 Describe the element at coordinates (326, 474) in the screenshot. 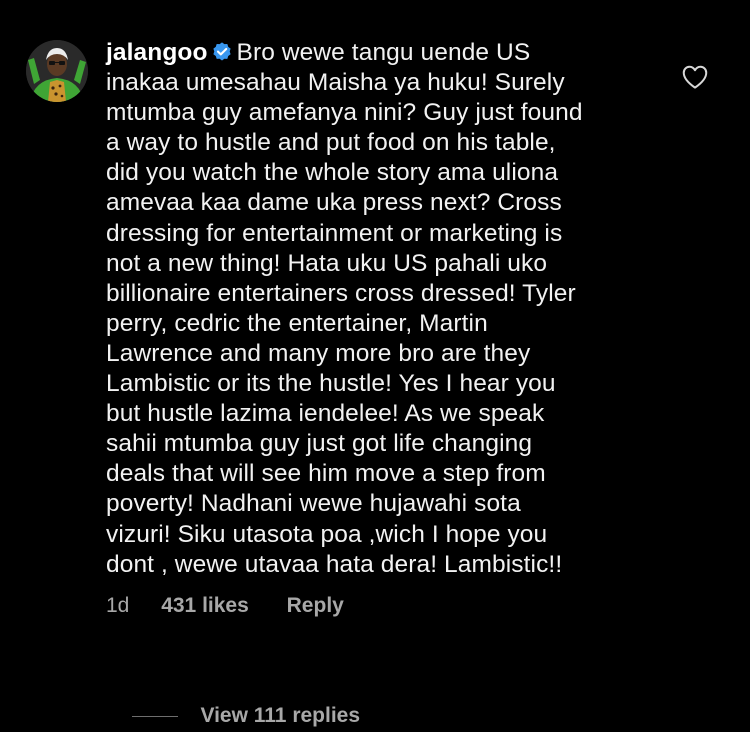

I see `comment-text-line: deals that will see him move a step from` at that location.